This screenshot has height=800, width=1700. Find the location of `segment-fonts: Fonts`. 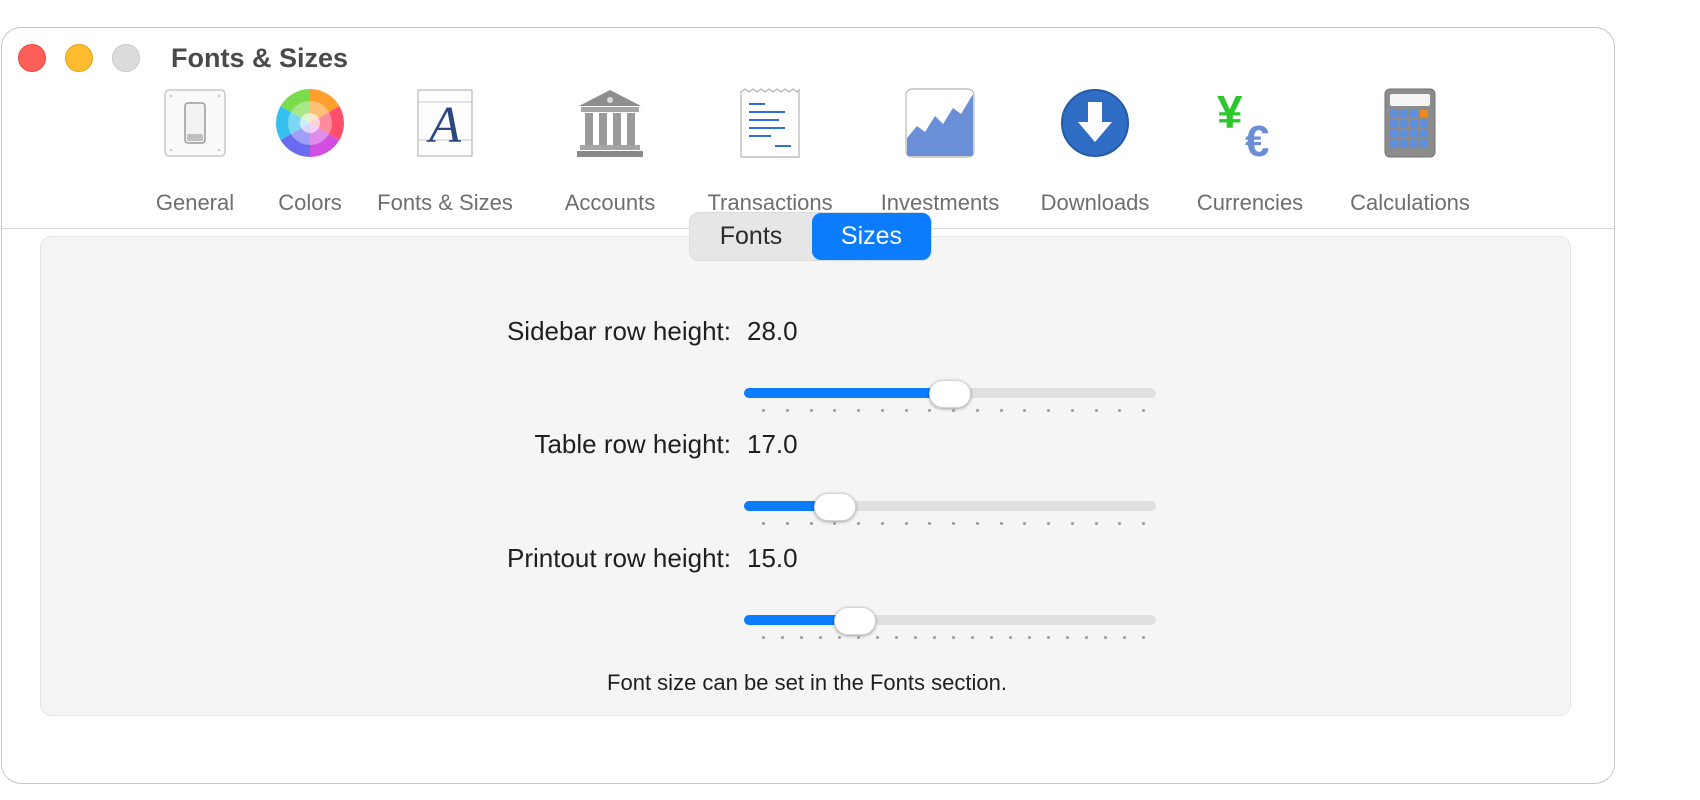

segment-fonts: Fonts is located at coordinates (751, 236).